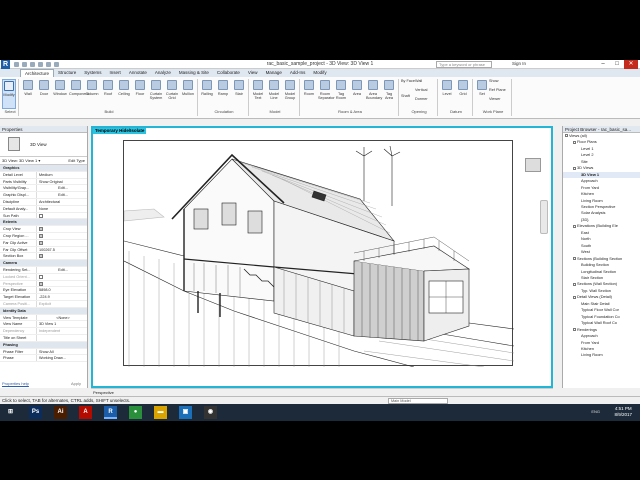 The height and width of the screenshot is (480, 640). What do you see at coordinates (61, 324) in the screenshot?
I see `property-value: 3D View 1` at bounding box center [61, 324].